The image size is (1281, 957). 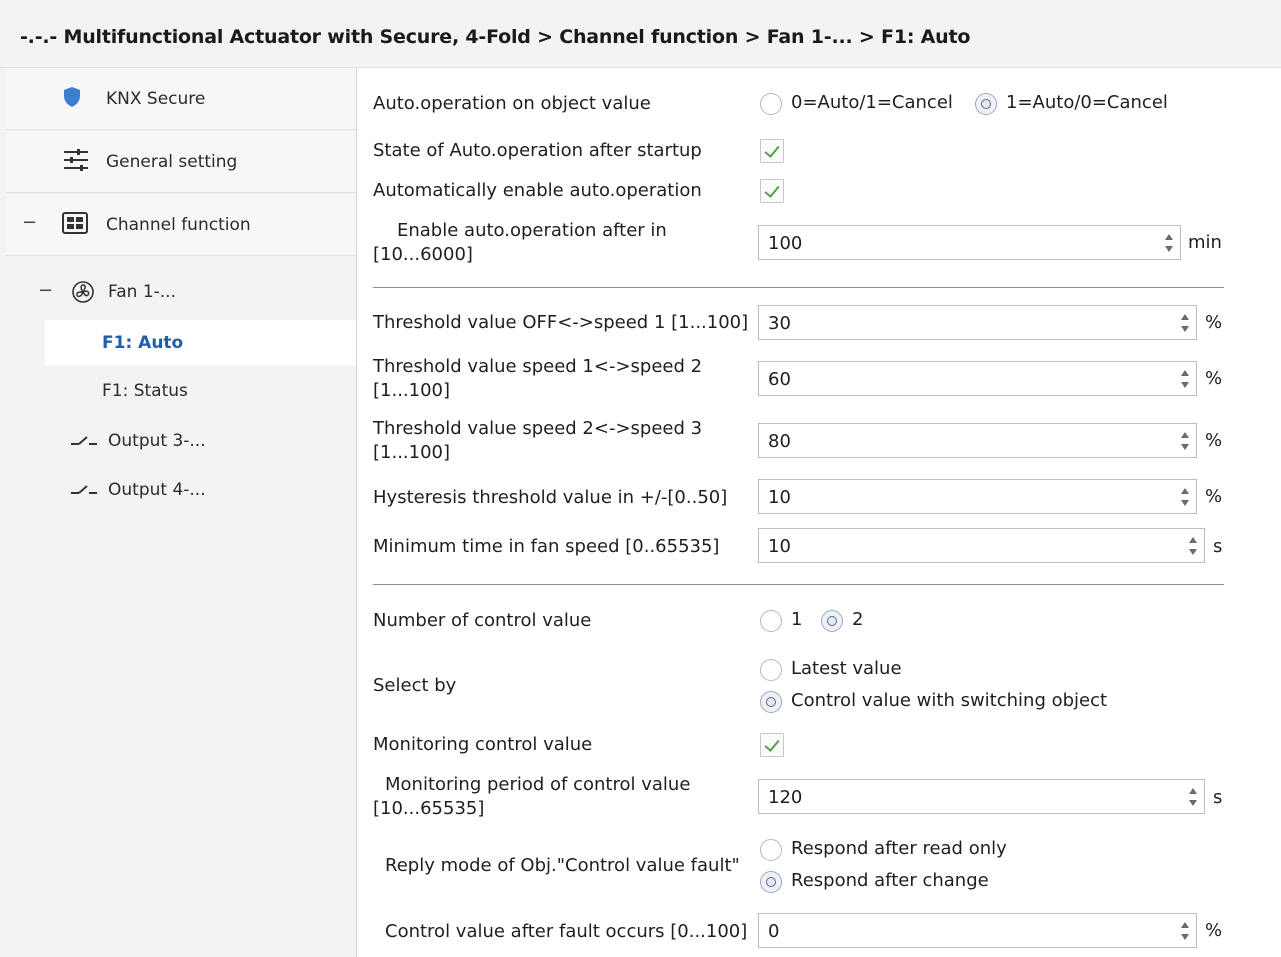 What do you see at coordinates (532, 230) in the screenshot?
I see `param-label: Enable auto.operation after in` at bounding box center [532, 230].